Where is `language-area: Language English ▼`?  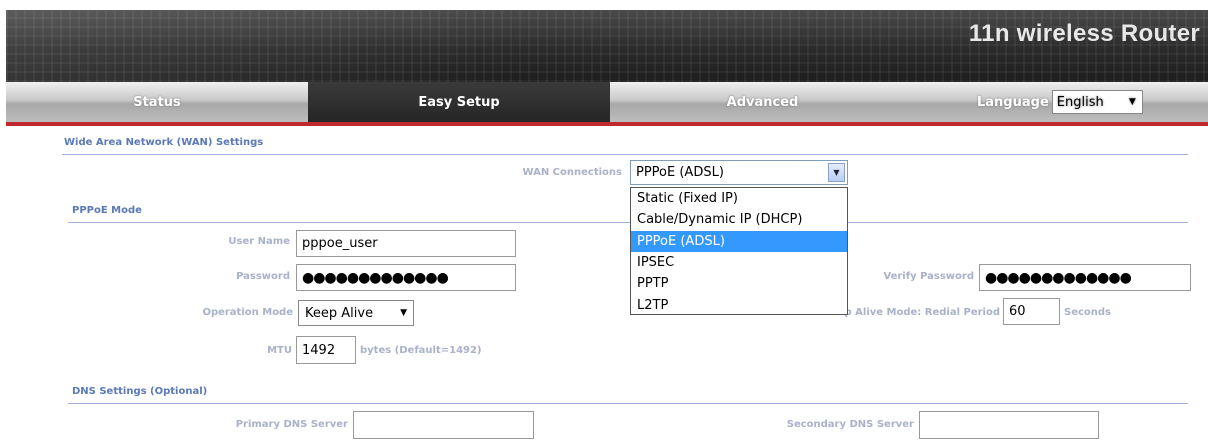
language-area: Language English ▼ is located at coordinates (1061, 102).